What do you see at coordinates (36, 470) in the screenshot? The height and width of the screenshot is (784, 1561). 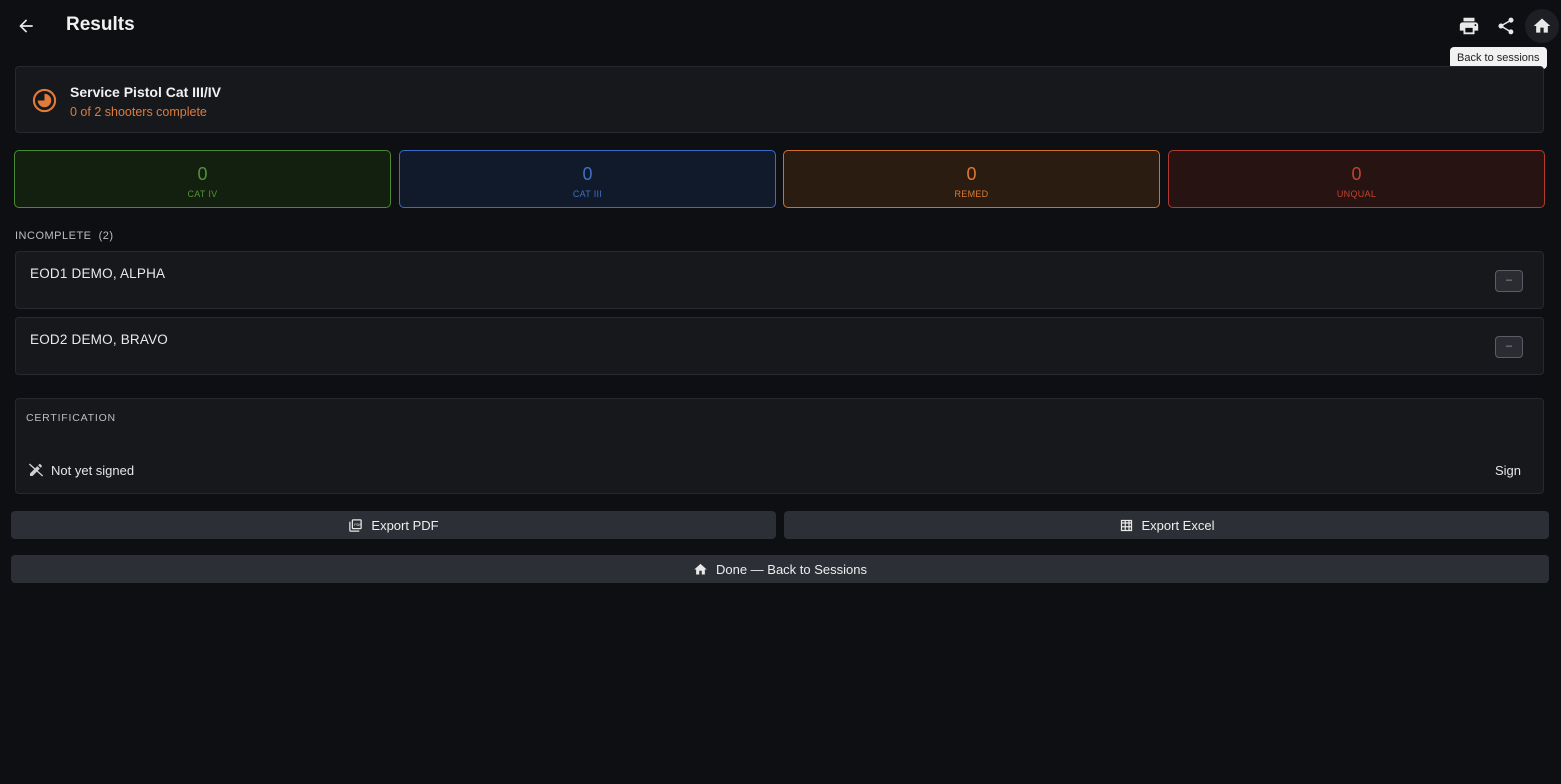 I see `signature-icon` at bounding box center [36, 470].